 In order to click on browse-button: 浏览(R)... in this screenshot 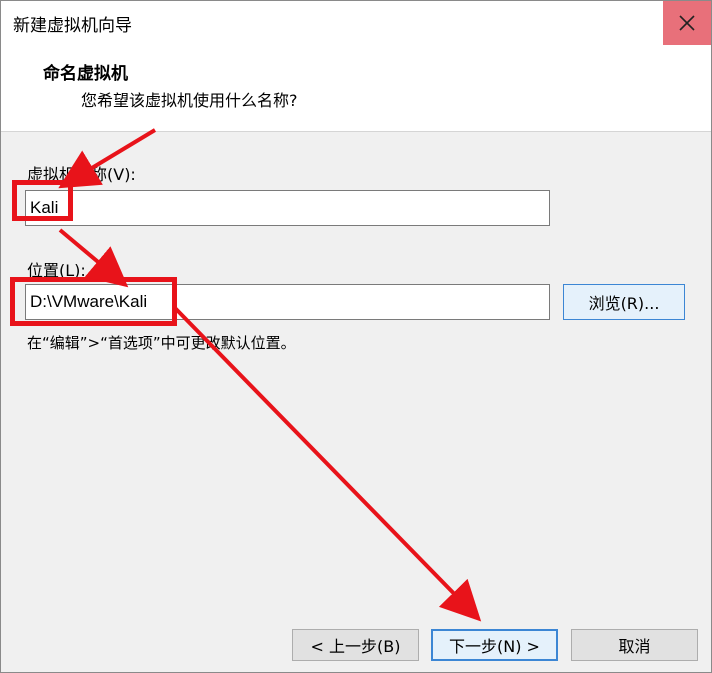, I will do `click(624, 302)`.